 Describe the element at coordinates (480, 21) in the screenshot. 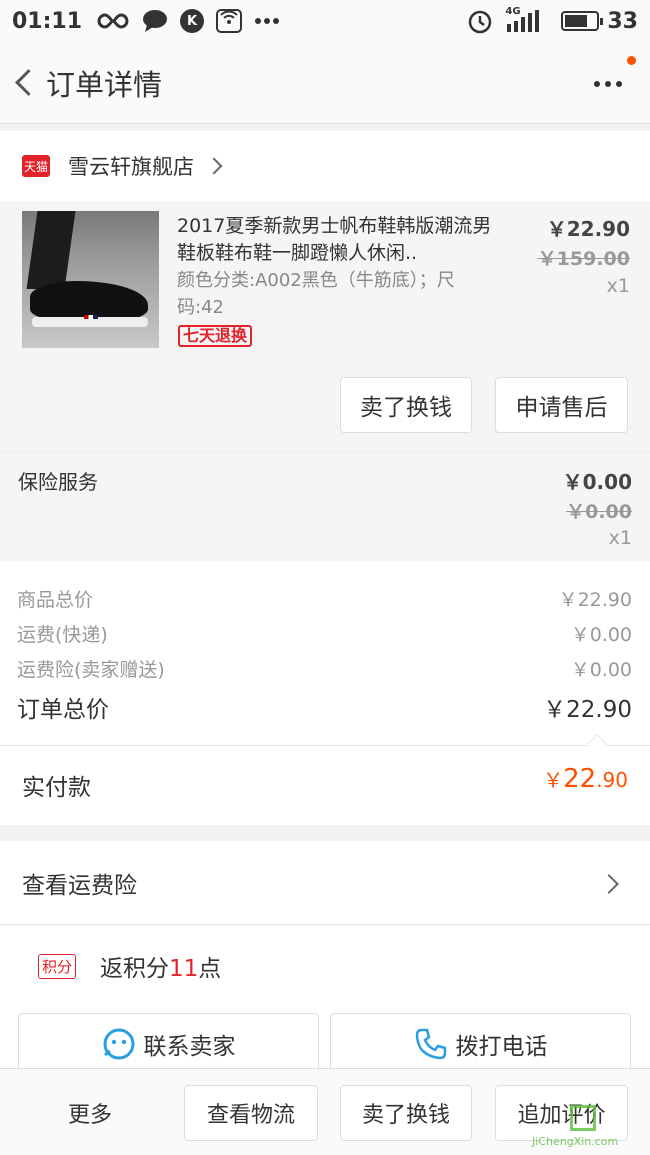

I see `alarm-icon` at that location.